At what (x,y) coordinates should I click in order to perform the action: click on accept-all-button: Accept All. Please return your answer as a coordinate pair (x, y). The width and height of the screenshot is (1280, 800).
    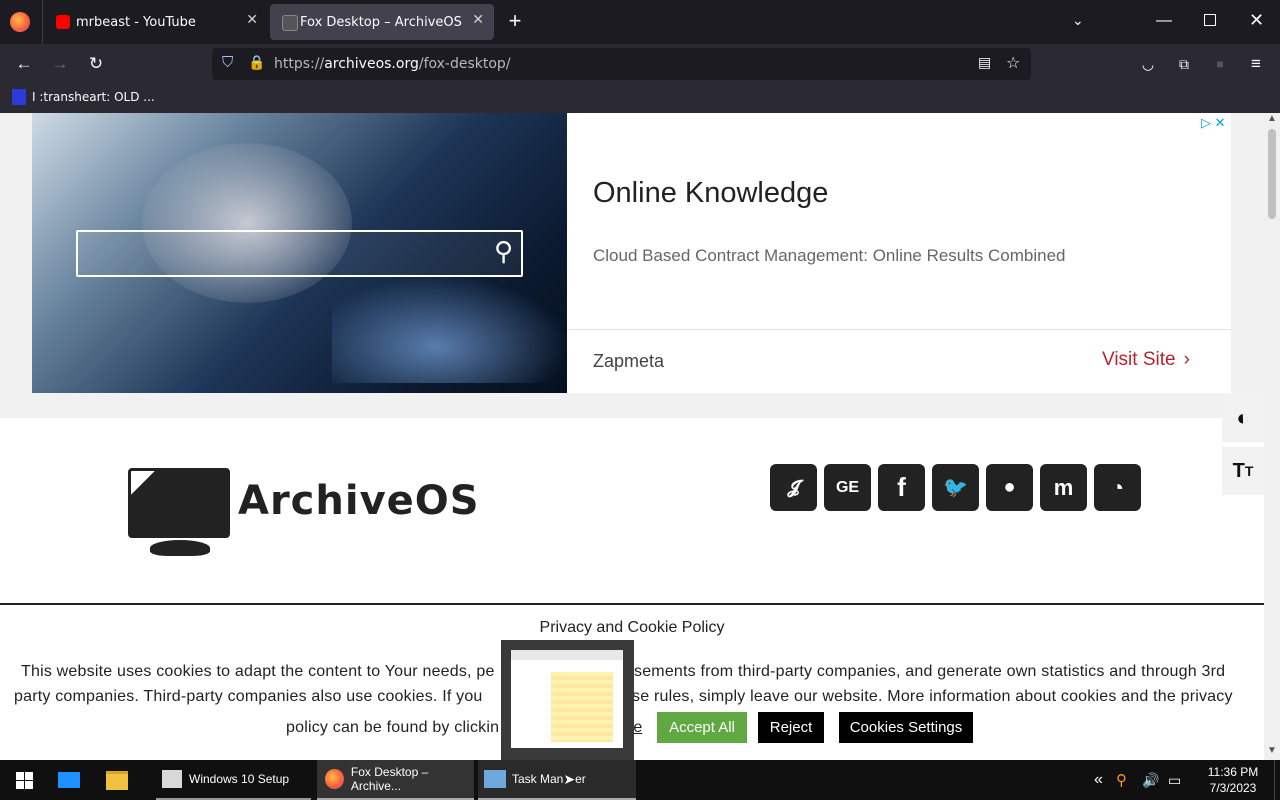
    Looking at the image, I should click on (702, 727).